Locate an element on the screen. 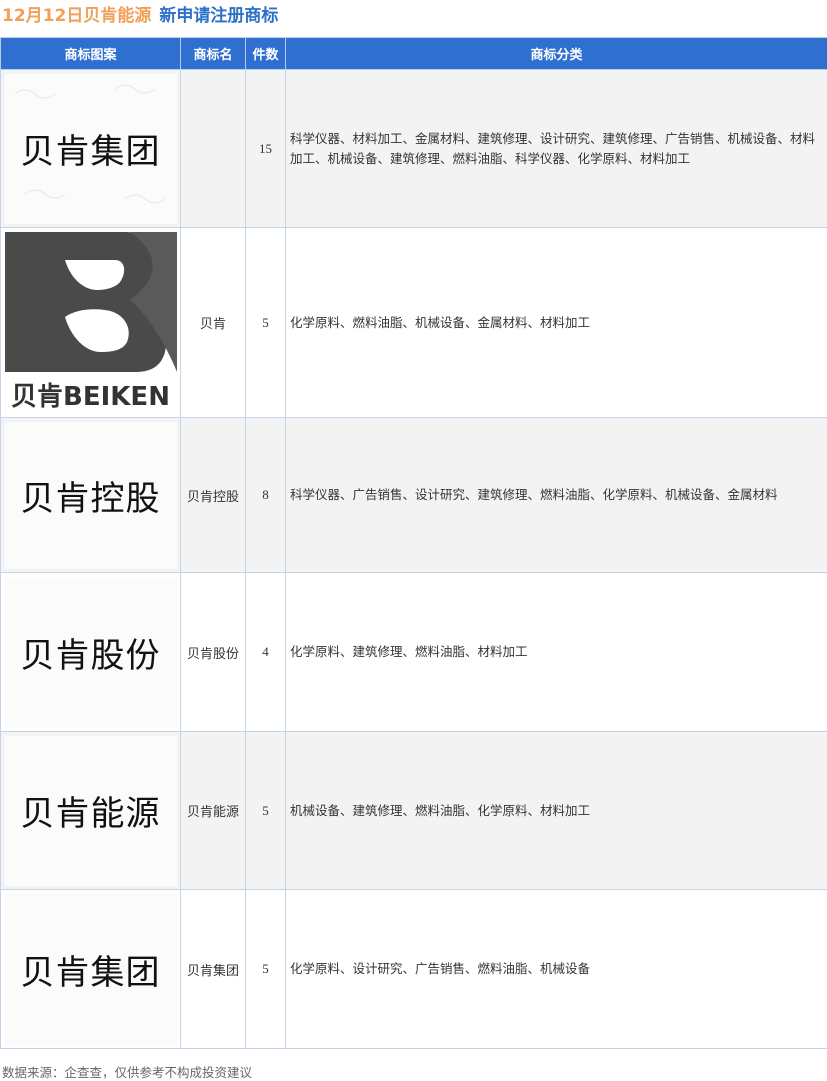  logo-text: 贝肯能源 is located at coordinates (91, 810).